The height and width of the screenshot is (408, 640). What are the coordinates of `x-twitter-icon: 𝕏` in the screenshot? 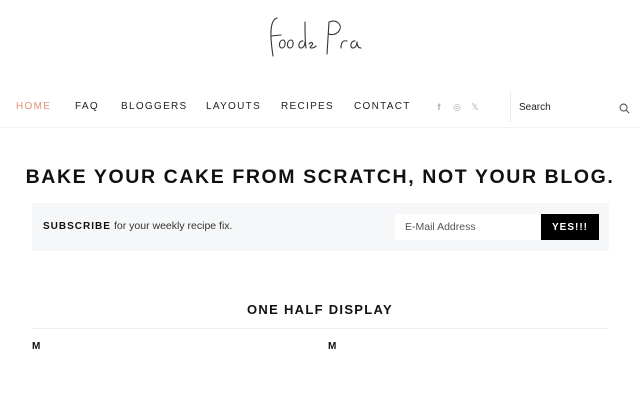 It's located at (475, 107).